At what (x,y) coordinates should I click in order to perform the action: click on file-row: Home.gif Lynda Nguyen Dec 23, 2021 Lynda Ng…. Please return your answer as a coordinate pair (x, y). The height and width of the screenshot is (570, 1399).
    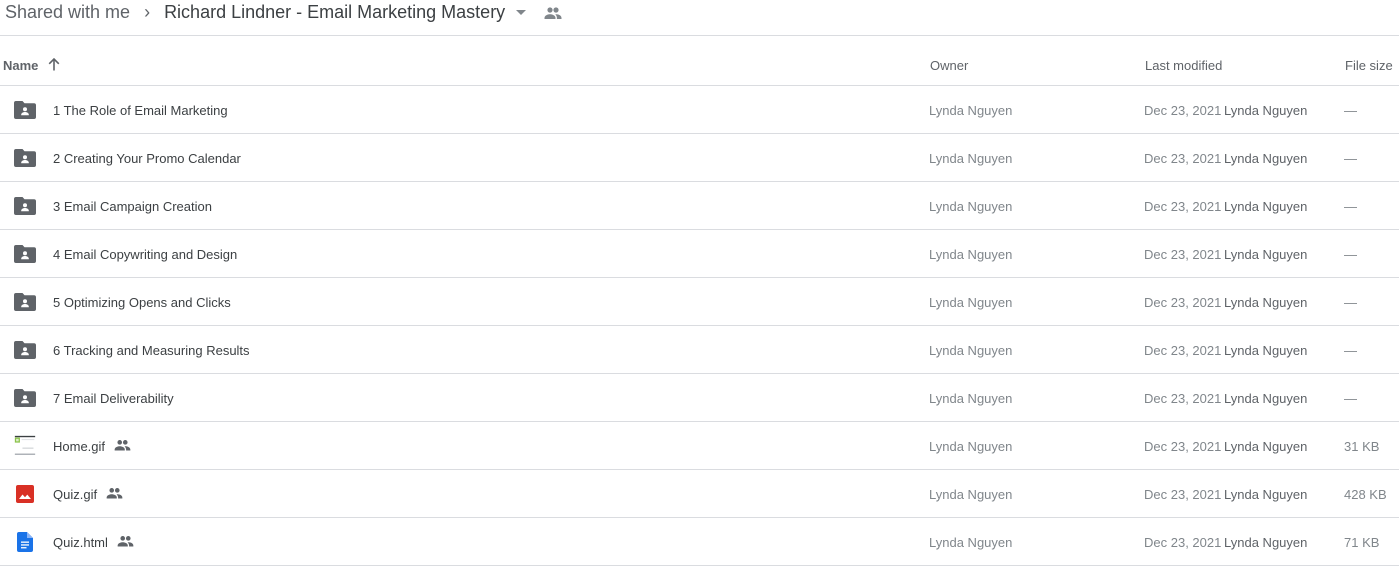
    Looking at the image, I should click on (699, 446).